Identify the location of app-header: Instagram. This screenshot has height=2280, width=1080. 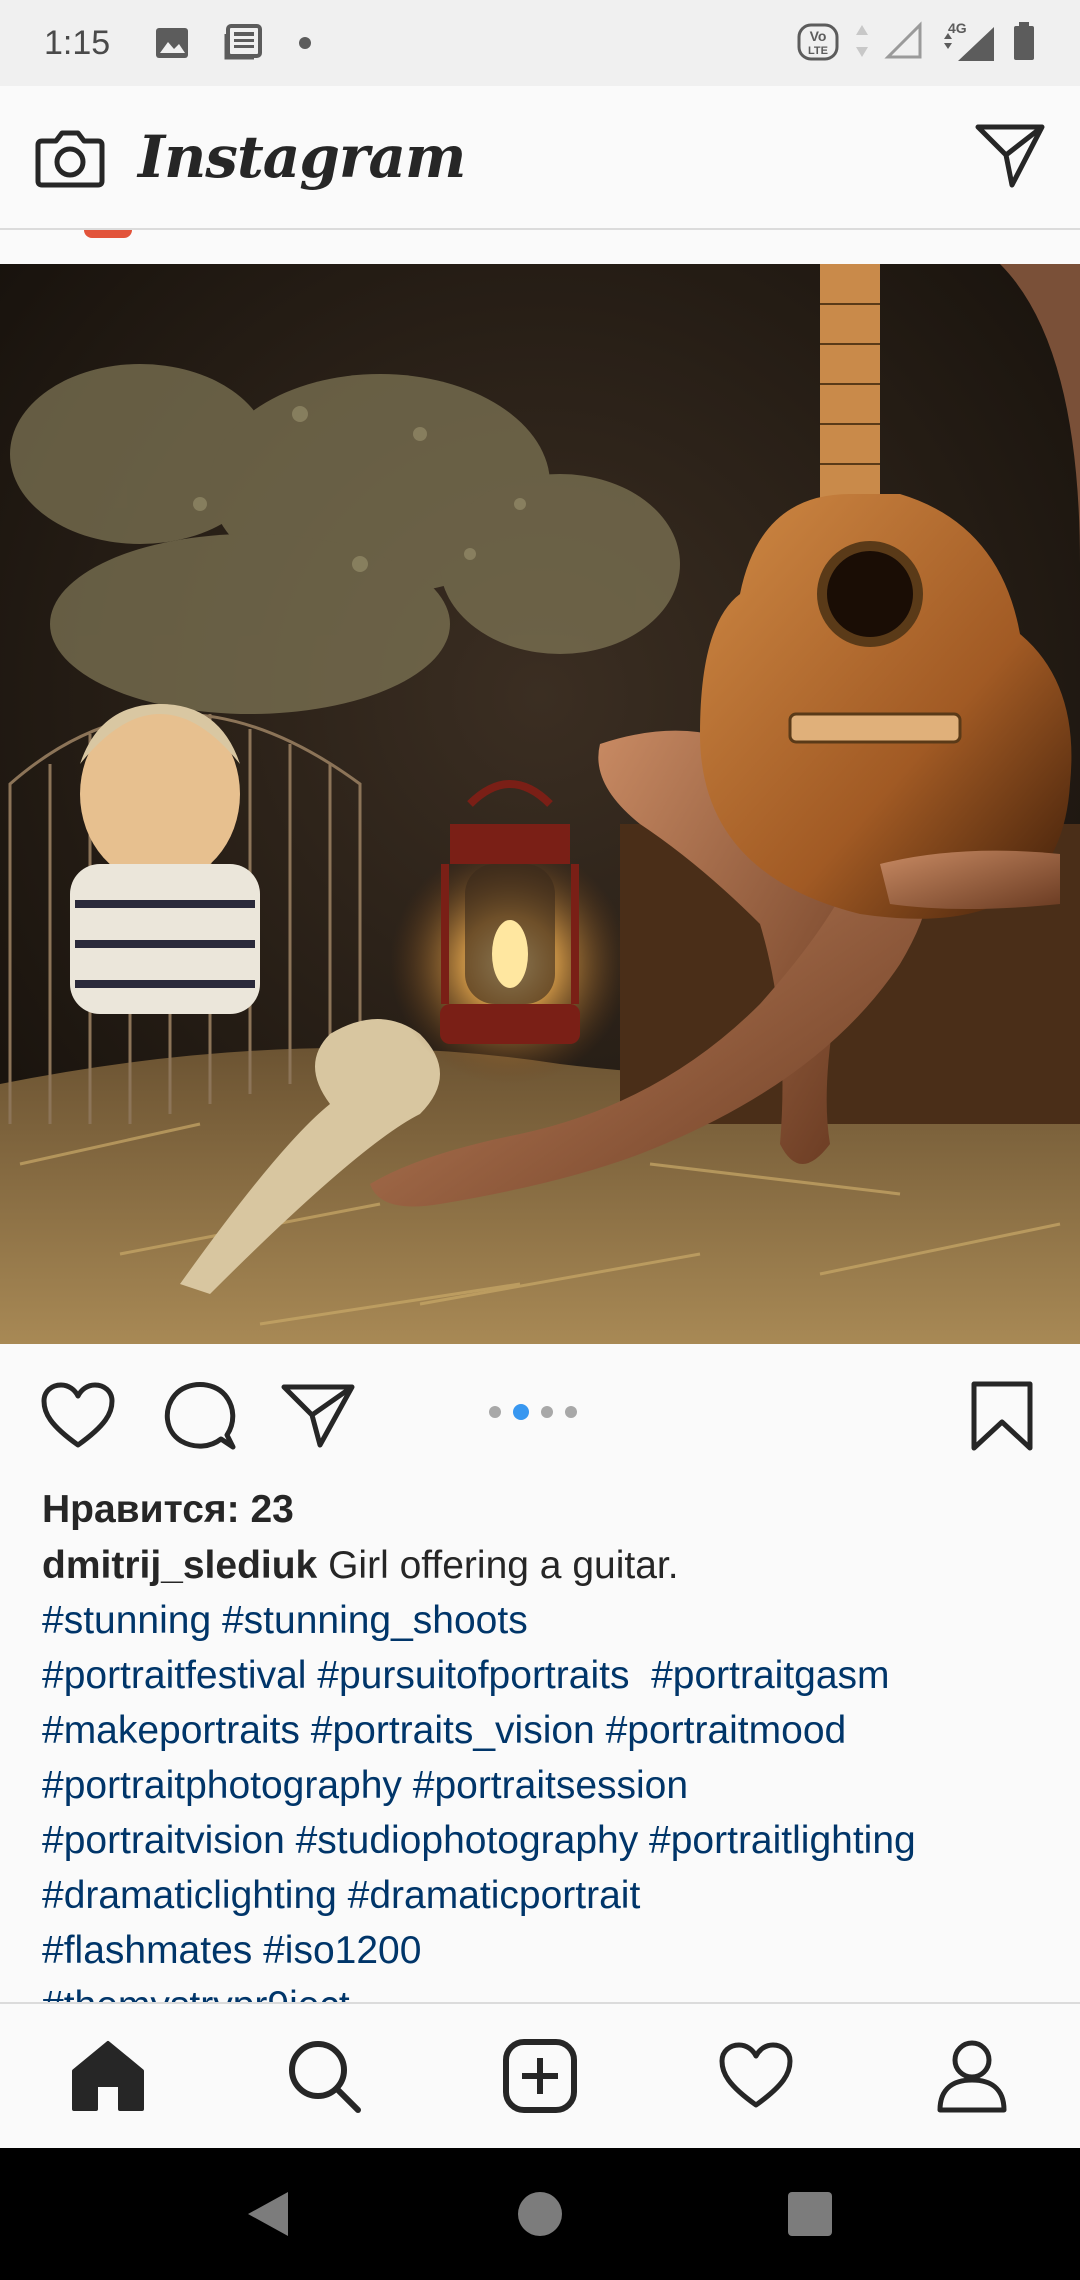
(540, 158).